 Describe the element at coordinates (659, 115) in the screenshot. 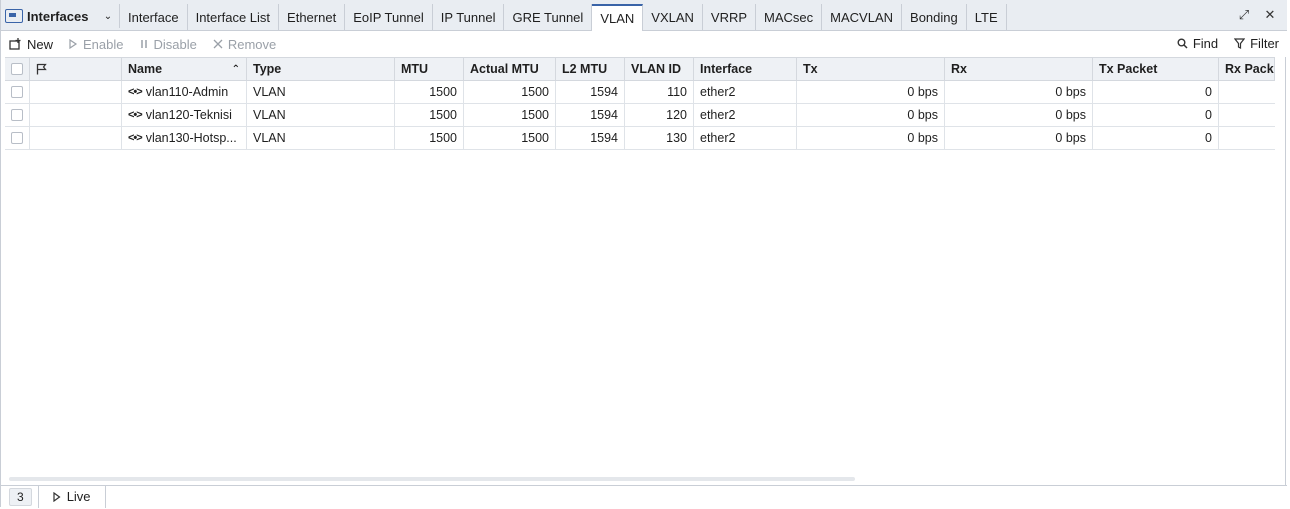

I see `row-vlan-id: 120` at that location.